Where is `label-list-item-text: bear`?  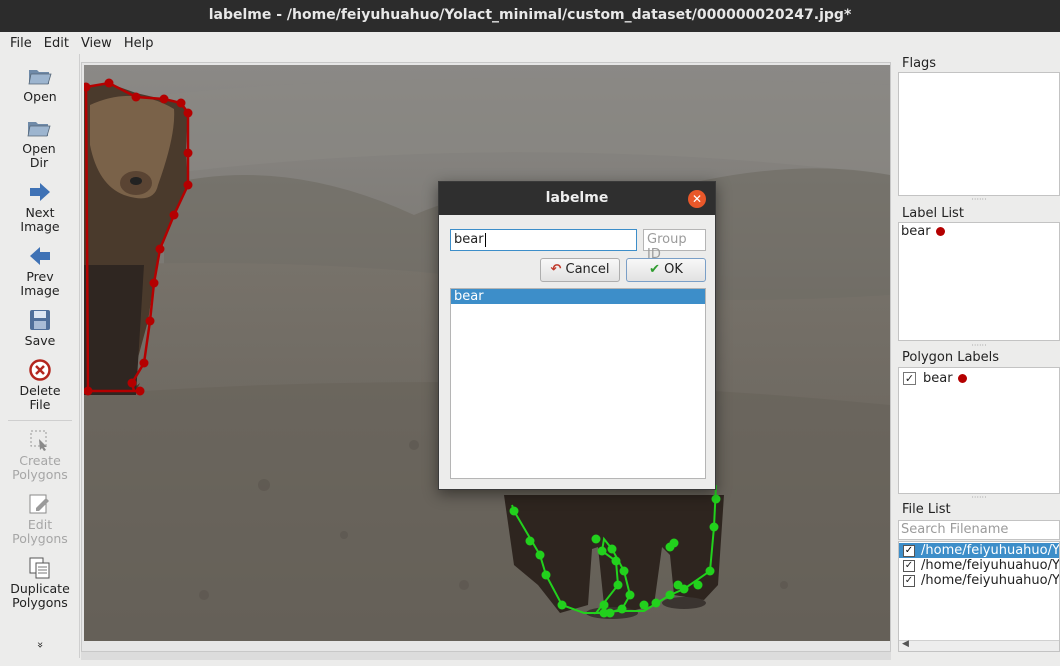
label-list-item-text: bear is located at coordinates (916, 231).